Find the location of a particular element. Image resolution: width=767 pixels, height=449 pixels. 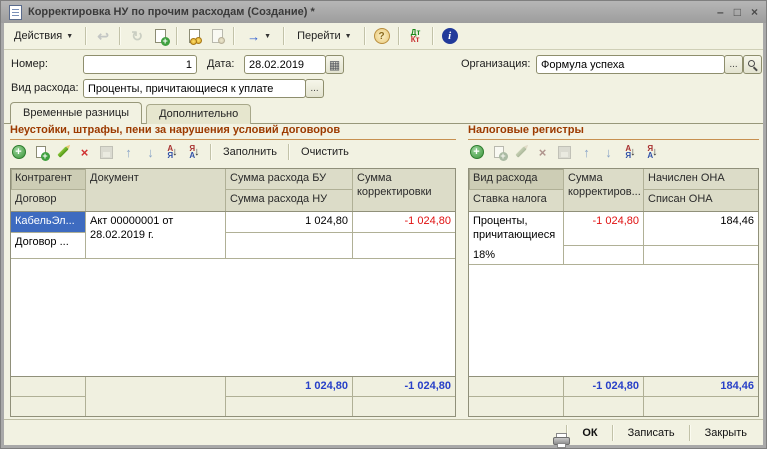

date-label: Дата: is located at coordinates (221, 64).